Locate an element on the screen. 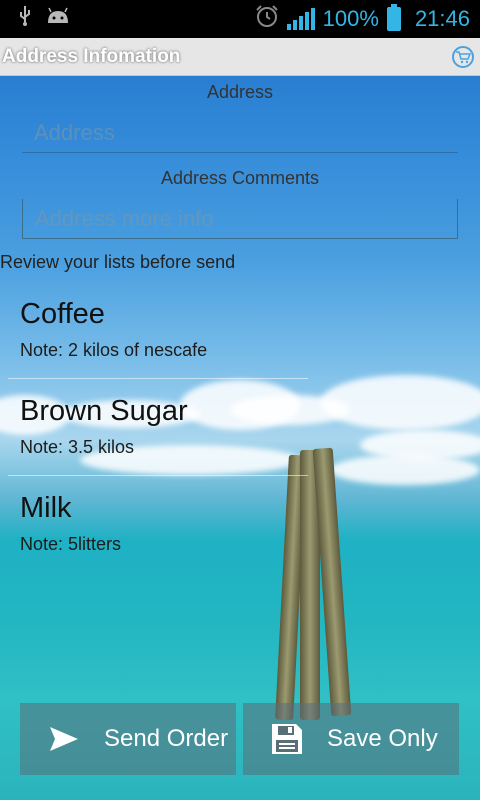  cart-icon is located at coordinates (463, 56).